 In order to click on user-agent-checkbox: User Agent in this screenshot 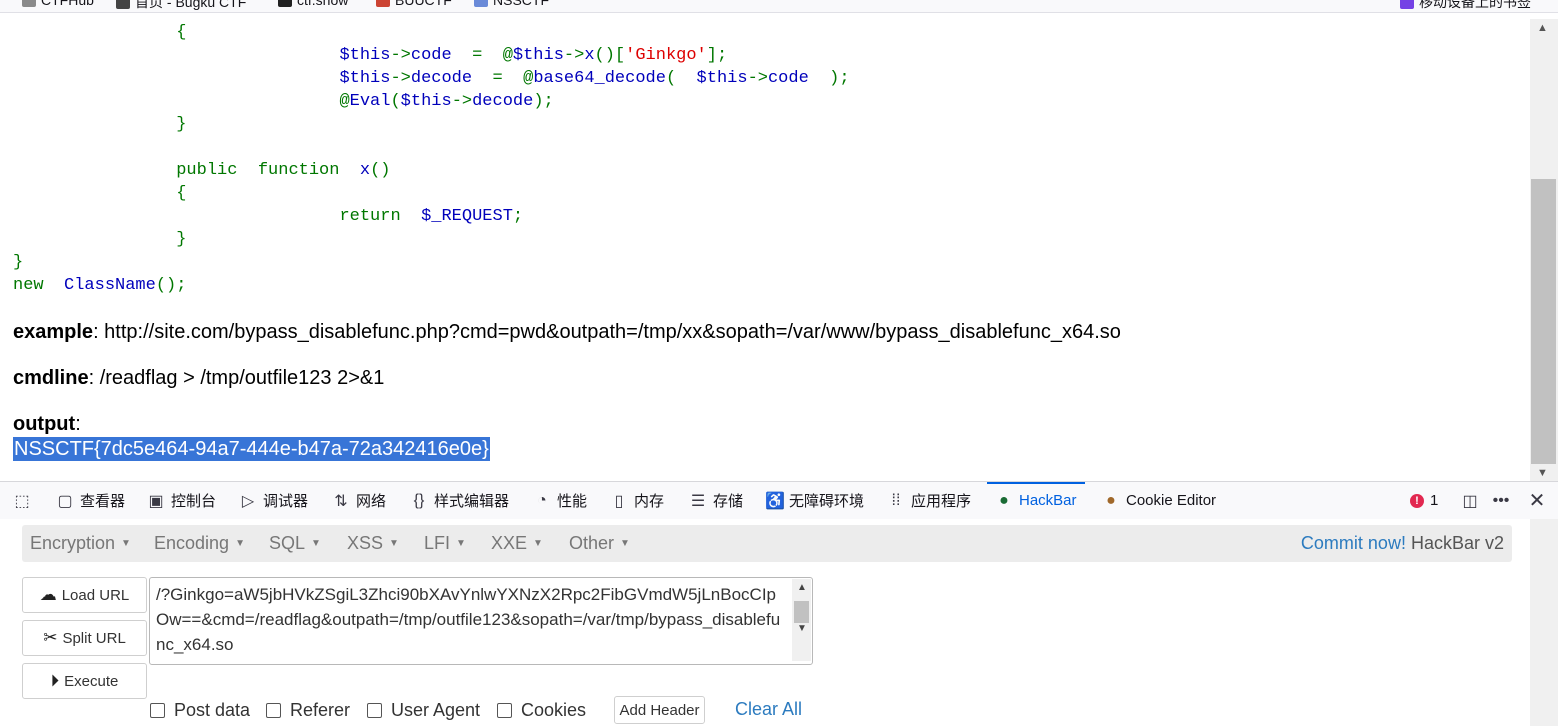, I will do `click(423, 710)`.